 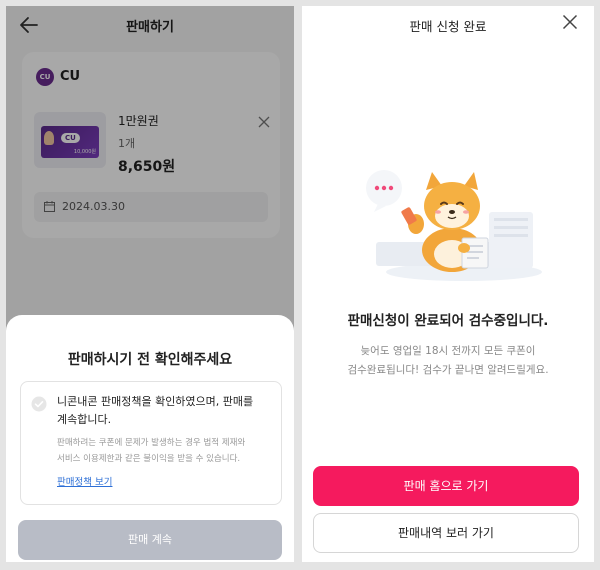 I want to click on complete-description: 늦어도 영업일 18시 전까지 모든 쿠폰이, so click(x=448, y=351).